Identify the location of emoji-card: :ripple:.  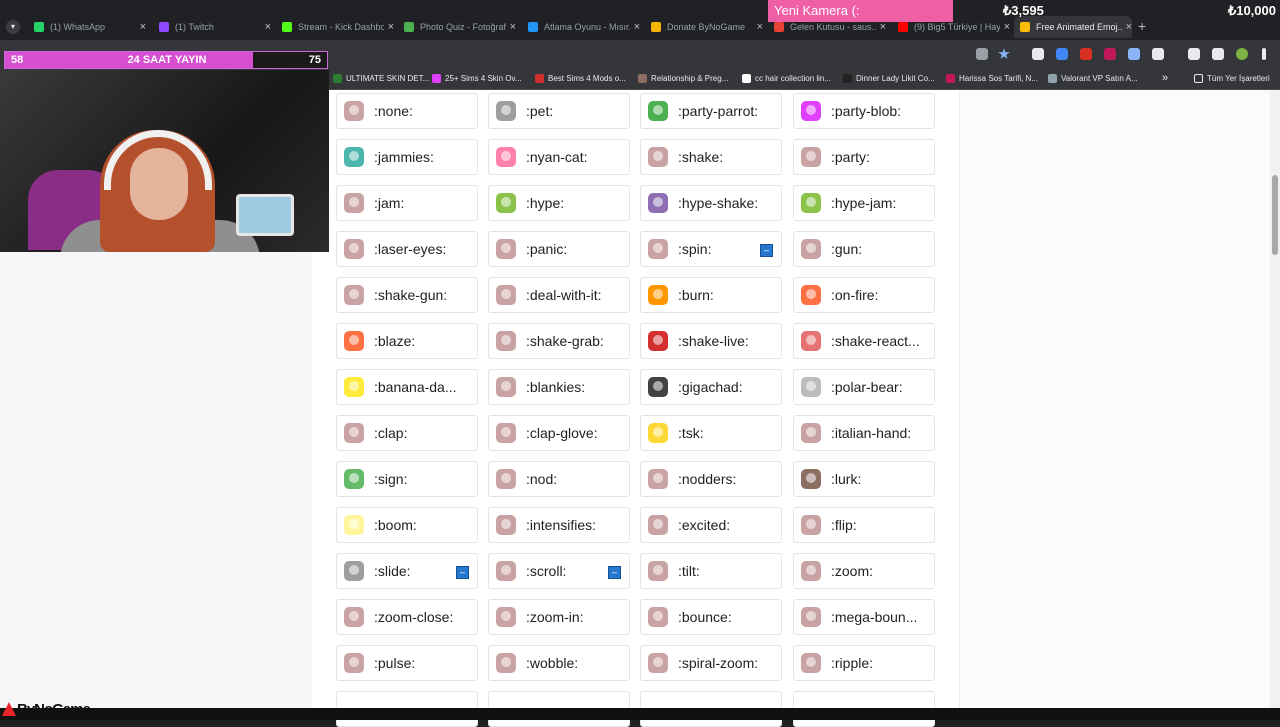
(864, 663).